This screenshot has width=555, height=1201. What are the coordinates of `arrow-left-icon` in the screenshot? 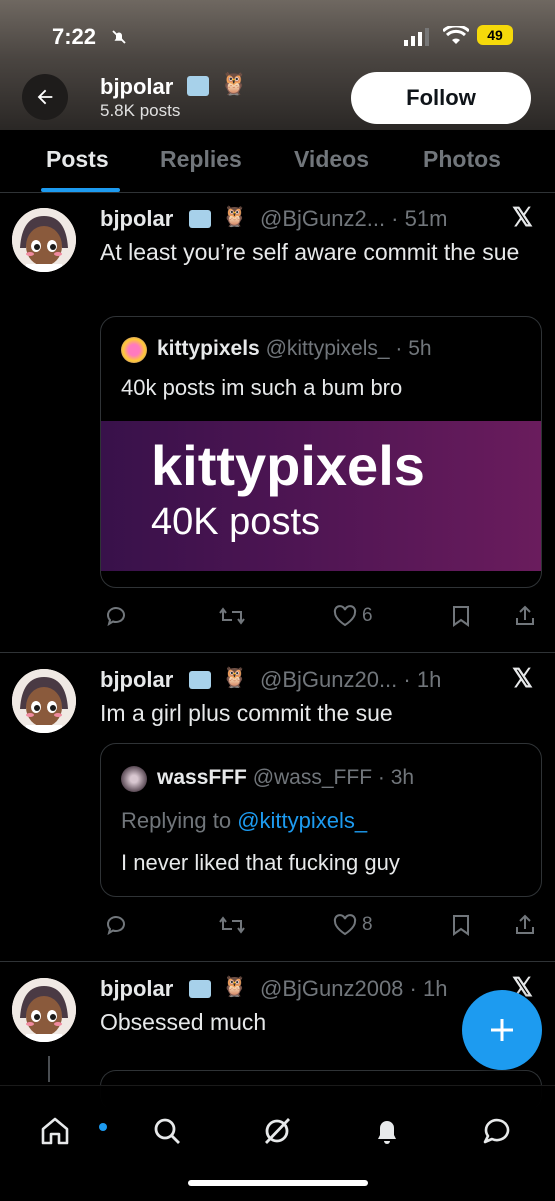 It's located at (45, 97).